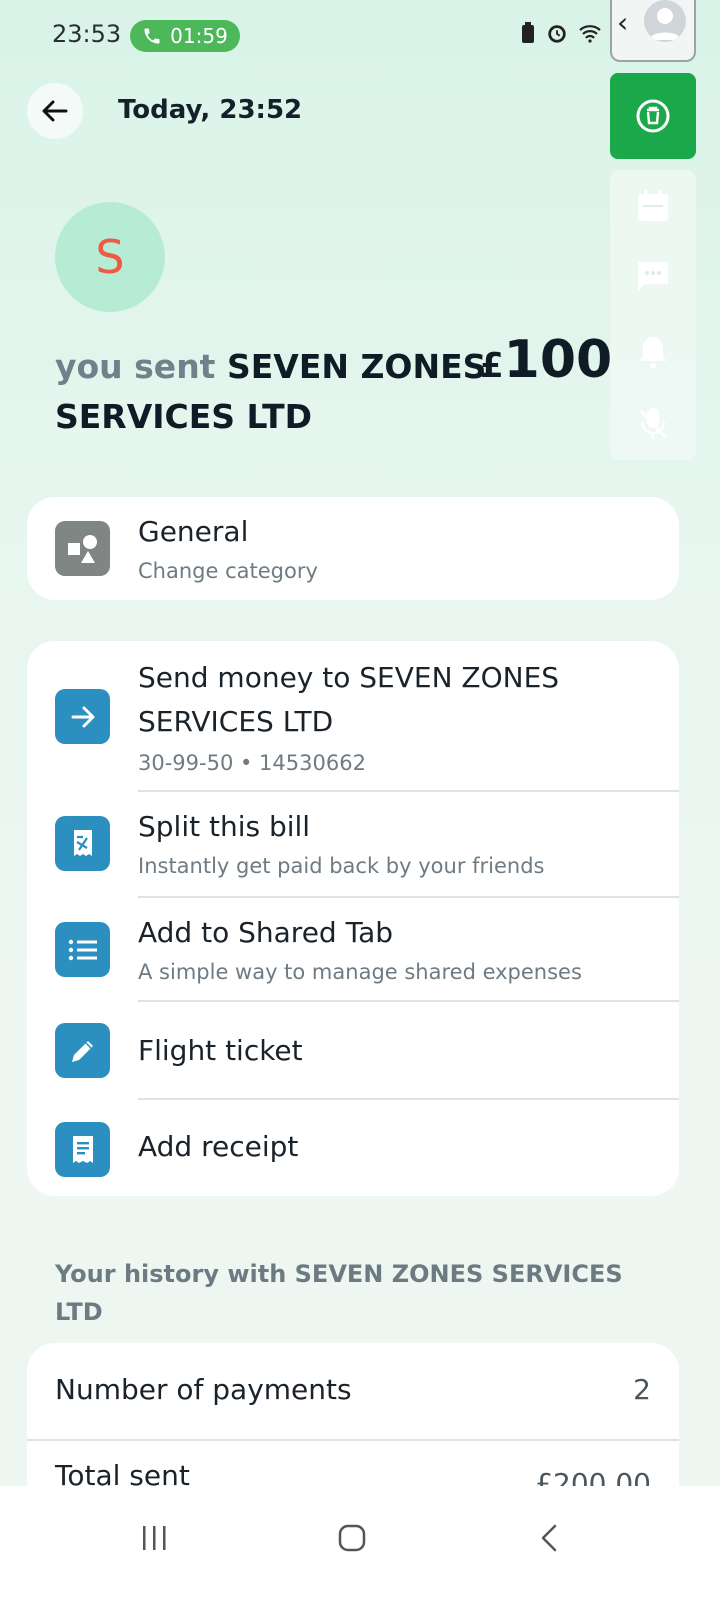 This screenshot has width=720, height=1600. I want to click on bubble-avatar-icon, so click(665, 21).